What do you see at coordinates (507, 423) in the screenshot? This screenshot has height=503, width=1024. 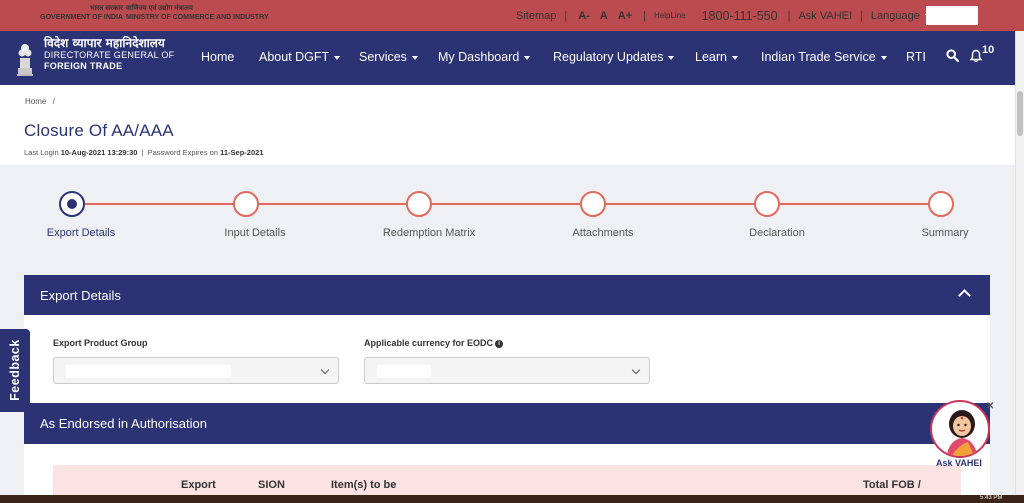 I see `as-endorsed-panel-header: As Endorsed in Authorisation` at bounding box center [507, 423].